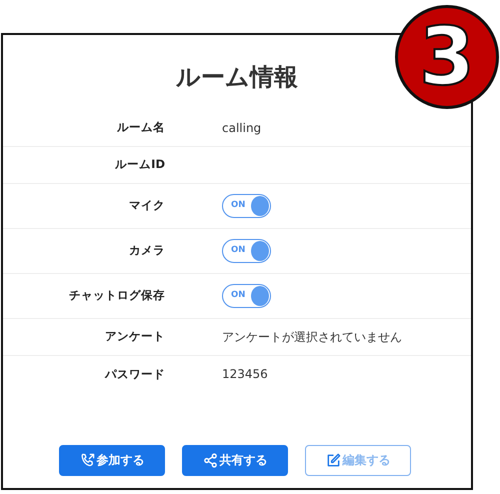  What do you see at coordinates (134, 374) in the screenshot?
I see `field-label: パスワード` at bounding box center [134, 374].